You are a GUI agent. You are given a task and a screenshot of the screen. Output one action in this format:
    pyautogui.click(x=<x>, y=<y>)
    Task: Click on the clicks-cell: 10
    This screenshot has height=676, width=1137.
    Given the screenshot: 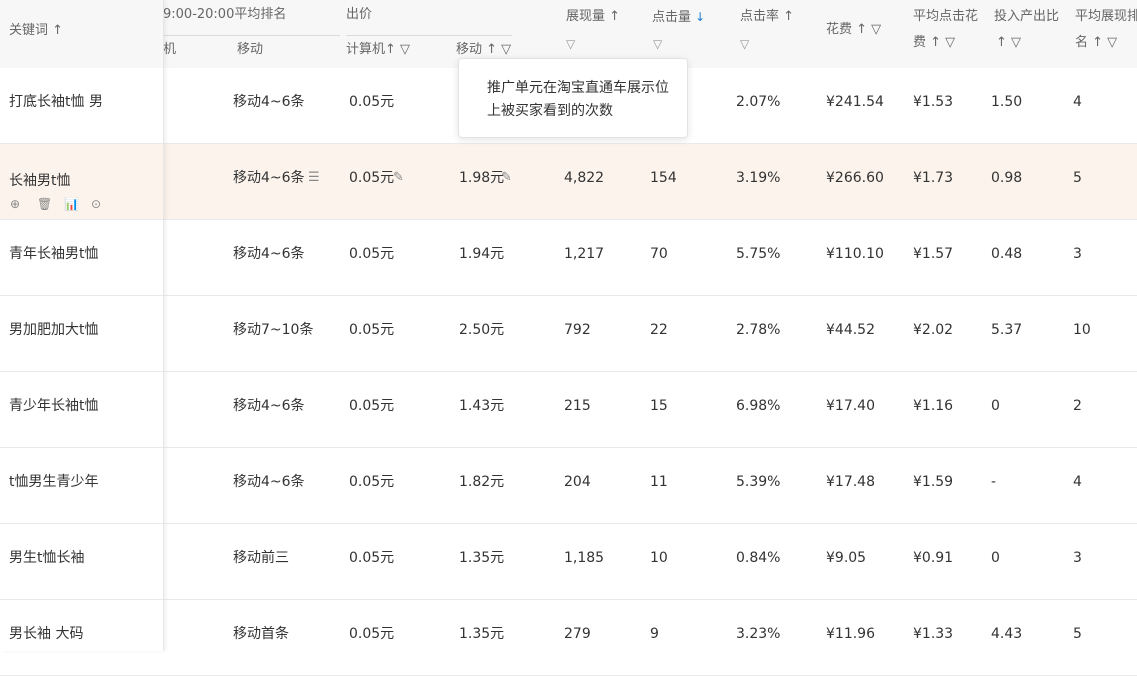 What is the action you would take?
    pyautogui.click(x=659, y=558)
    